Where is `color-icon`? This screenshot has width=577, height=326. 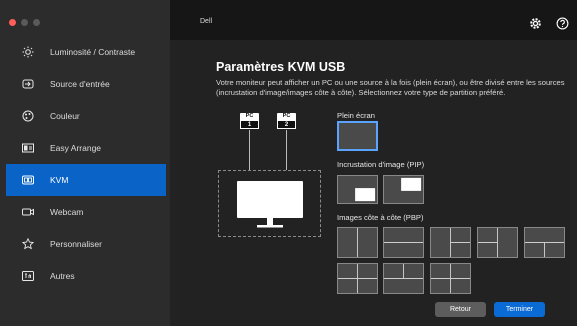 color-icon is located at coordinates (28, 116).